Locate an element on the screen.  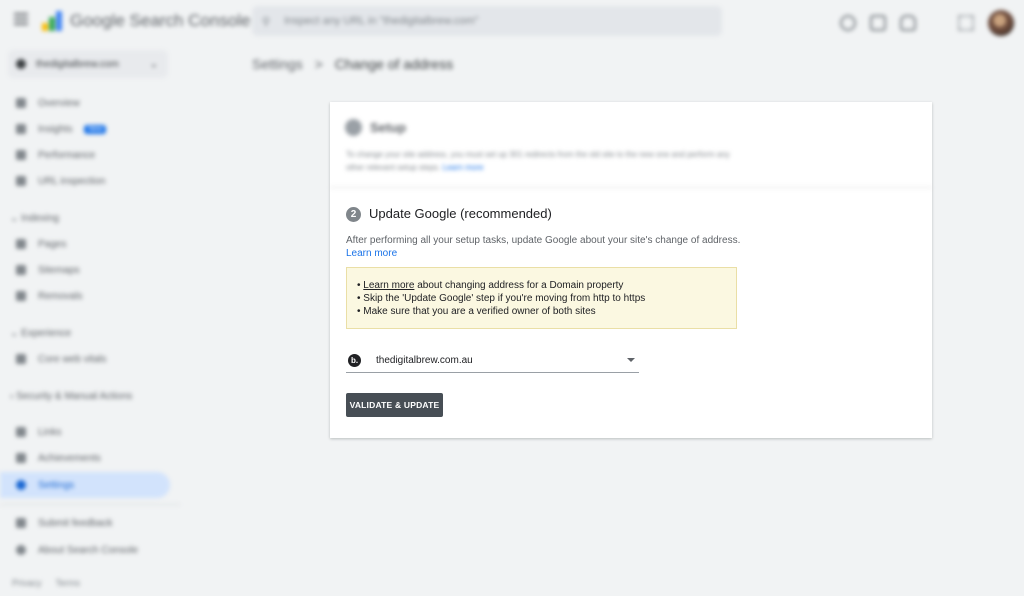
validate-update-button: VALIDATE & UPDATE is located at coordinates (394, 405).